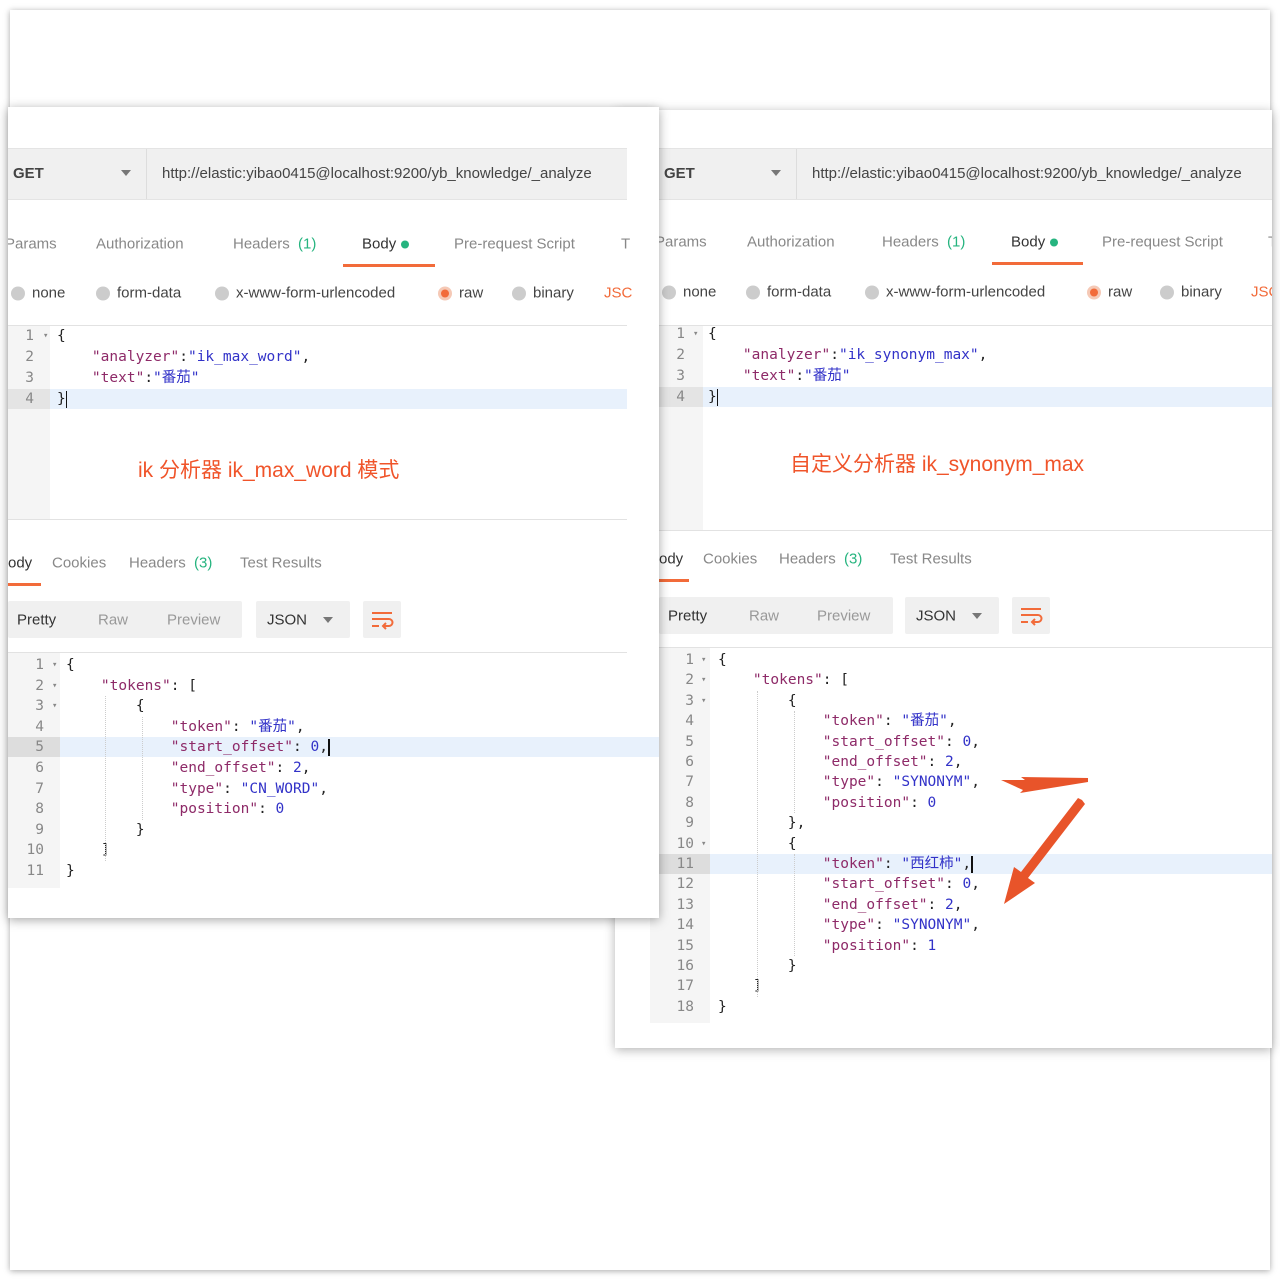 Image resolution: width=1280 pixels, height=1280 pixels. I want to click on response-code-line: "tokens": [, so click(131, 686).